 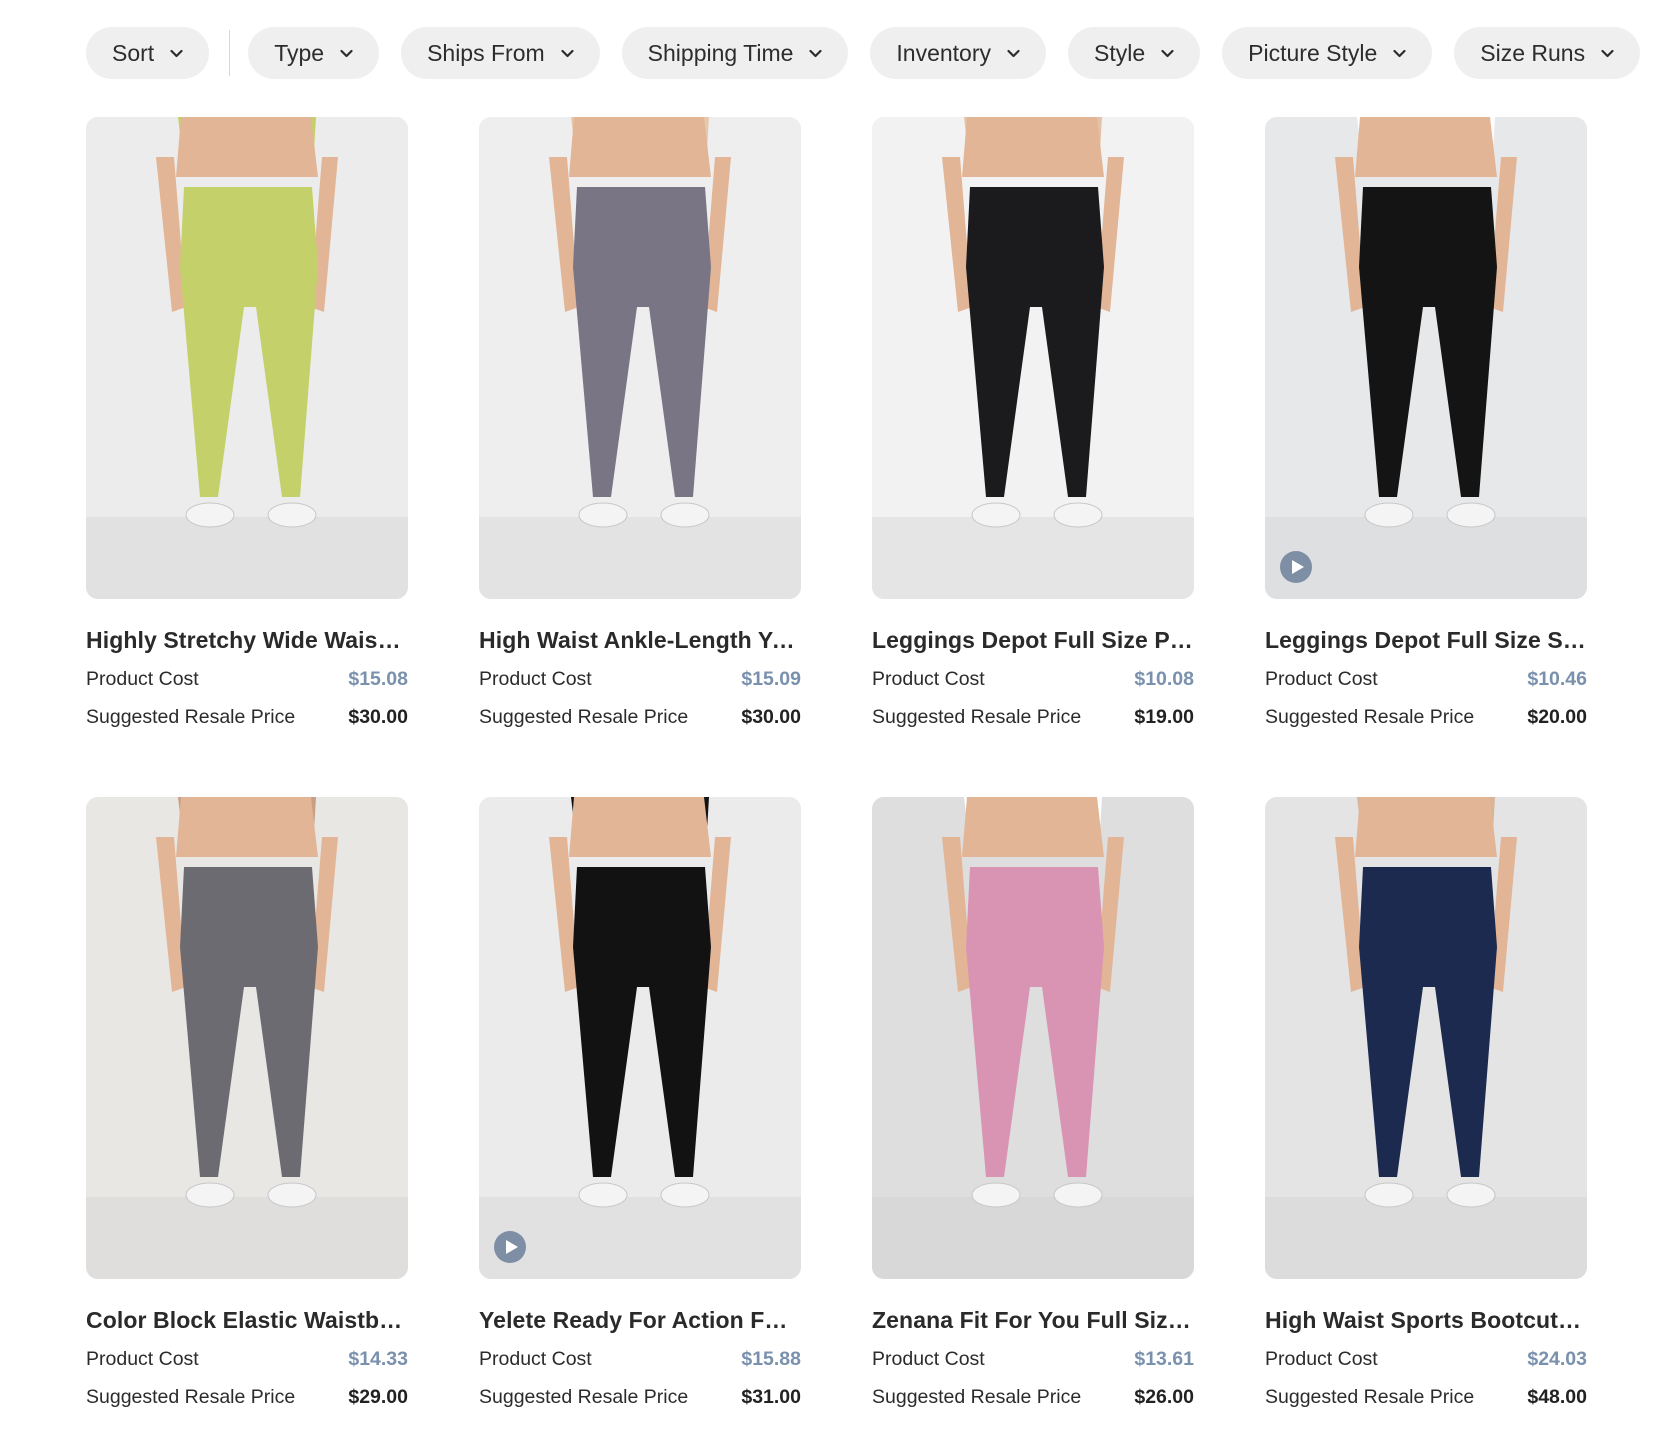 I want to click on shipping-time-filter: Shipping Time, so click(x=735, y=53).